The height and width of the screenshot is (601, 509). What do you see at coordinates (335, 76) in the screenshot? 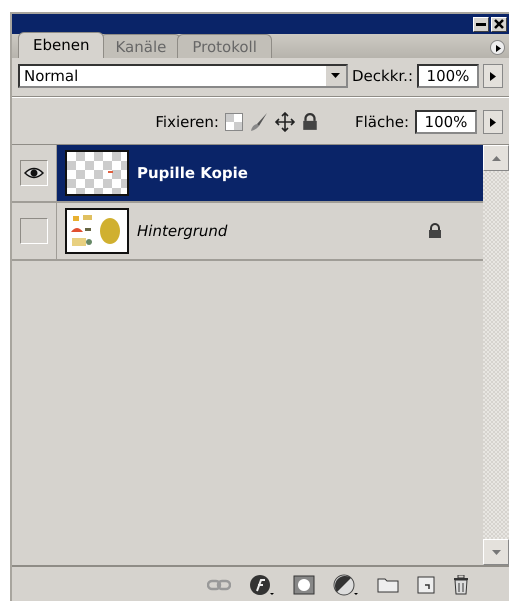
I see `caret-icon` at bounding box center [335, 76].